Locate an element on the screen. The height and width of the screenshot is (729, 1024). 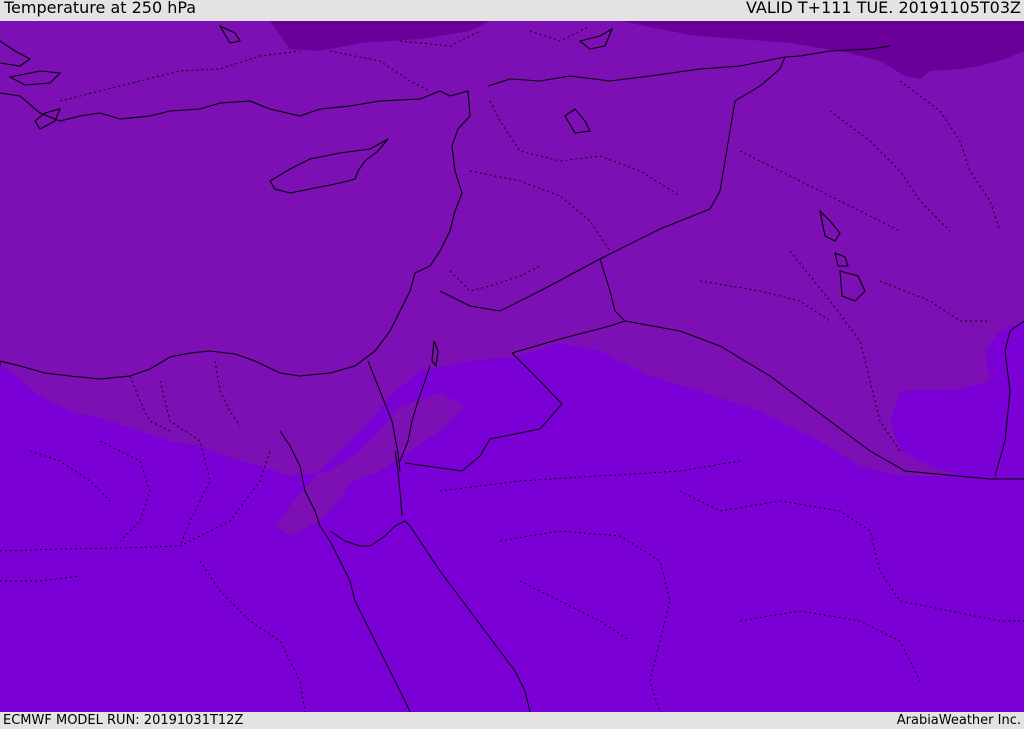
credit-label: ArabiaWeather Inc. is located at coordinates (958, 720).